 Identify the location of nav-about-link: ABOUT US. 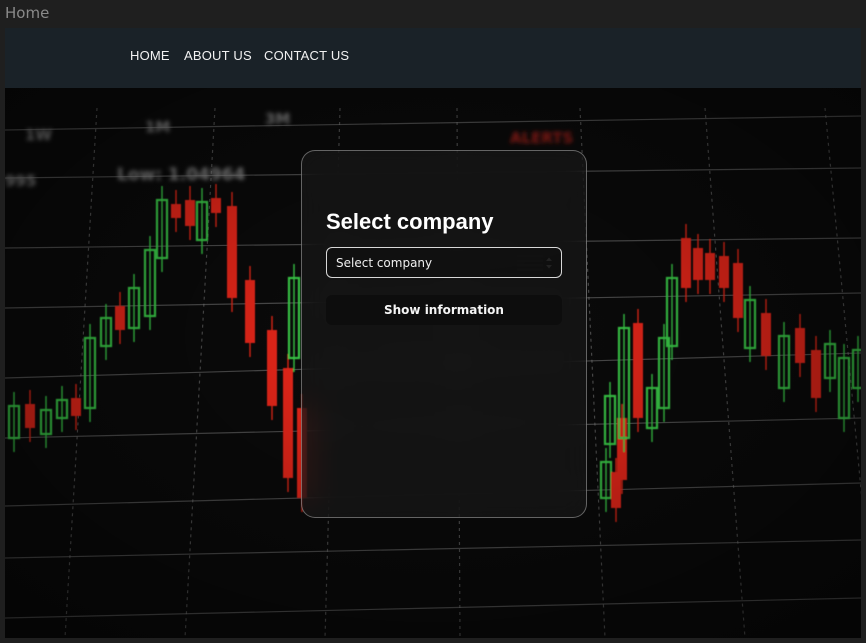
(218, 55).